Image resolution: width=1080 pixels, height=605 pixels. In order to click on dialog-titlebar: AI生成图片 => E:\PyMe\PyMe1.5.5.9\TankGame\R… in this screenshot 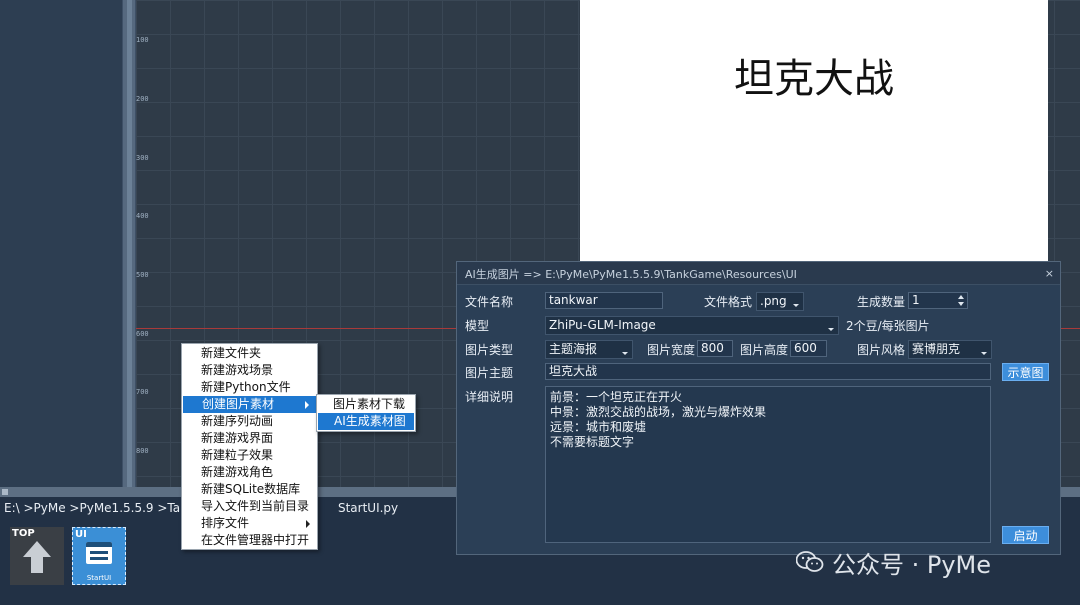, I will do `click(758, 273)`.